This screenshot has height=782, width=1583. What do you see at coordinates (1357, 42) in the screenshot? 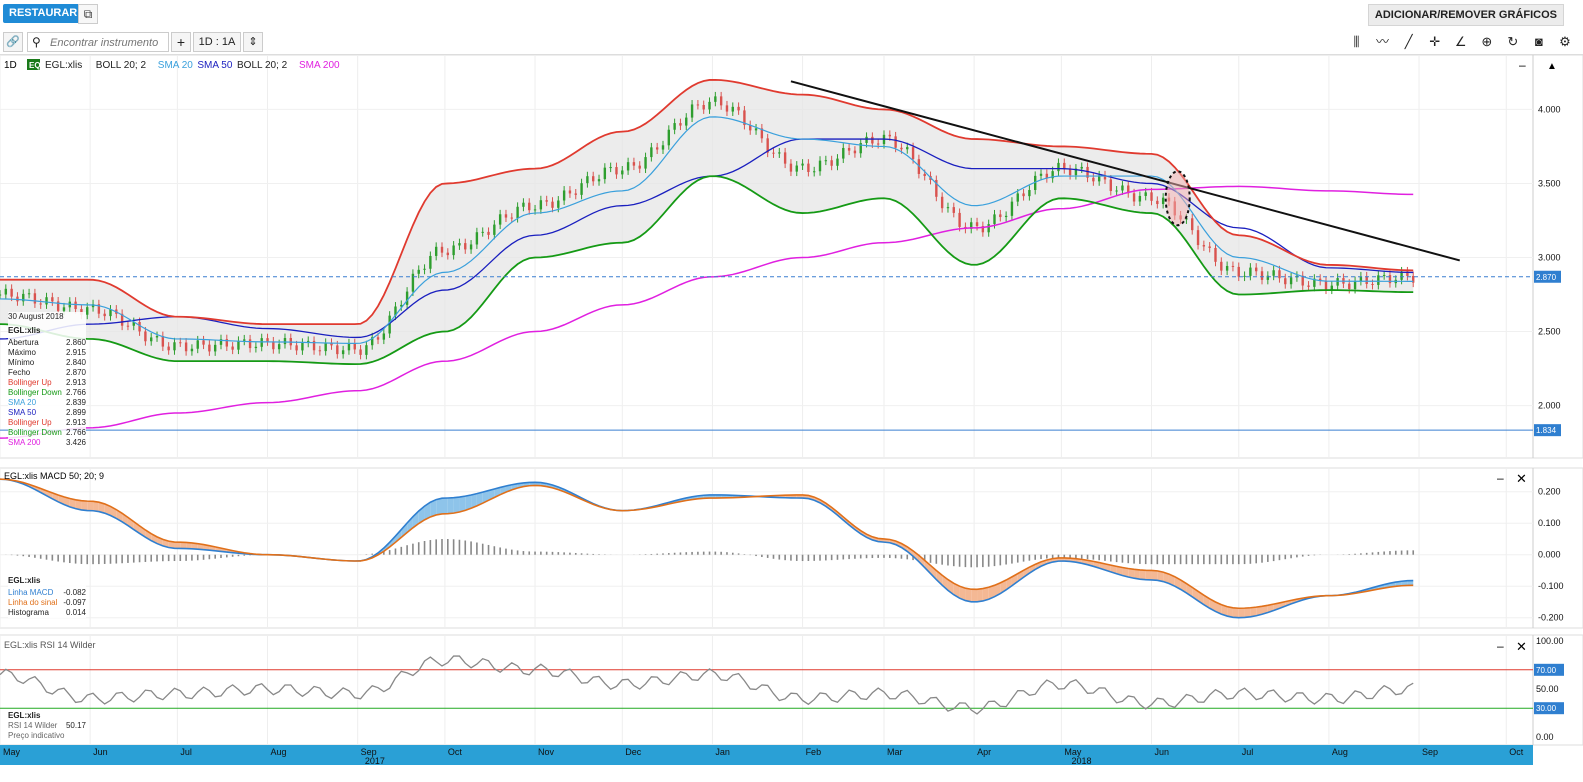
I see `candlestick-icon: ⫼` at bounding box center [1357, 42].